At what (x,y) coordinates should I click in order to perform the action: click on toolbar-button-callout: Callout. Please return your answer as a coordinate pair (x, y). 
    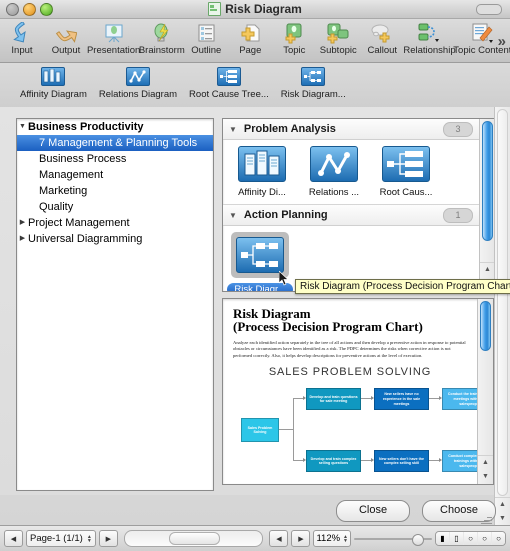
    Looking at the image, I should click on (382, 38).